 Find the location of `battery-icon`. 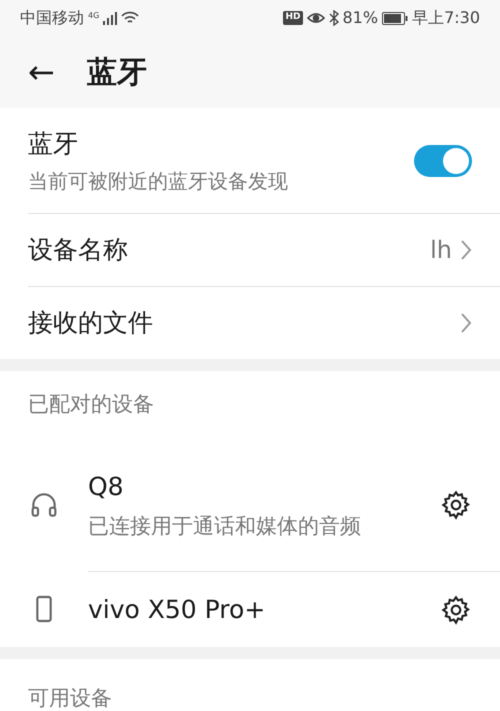

battery-icon is located at coordinates (395, 18).